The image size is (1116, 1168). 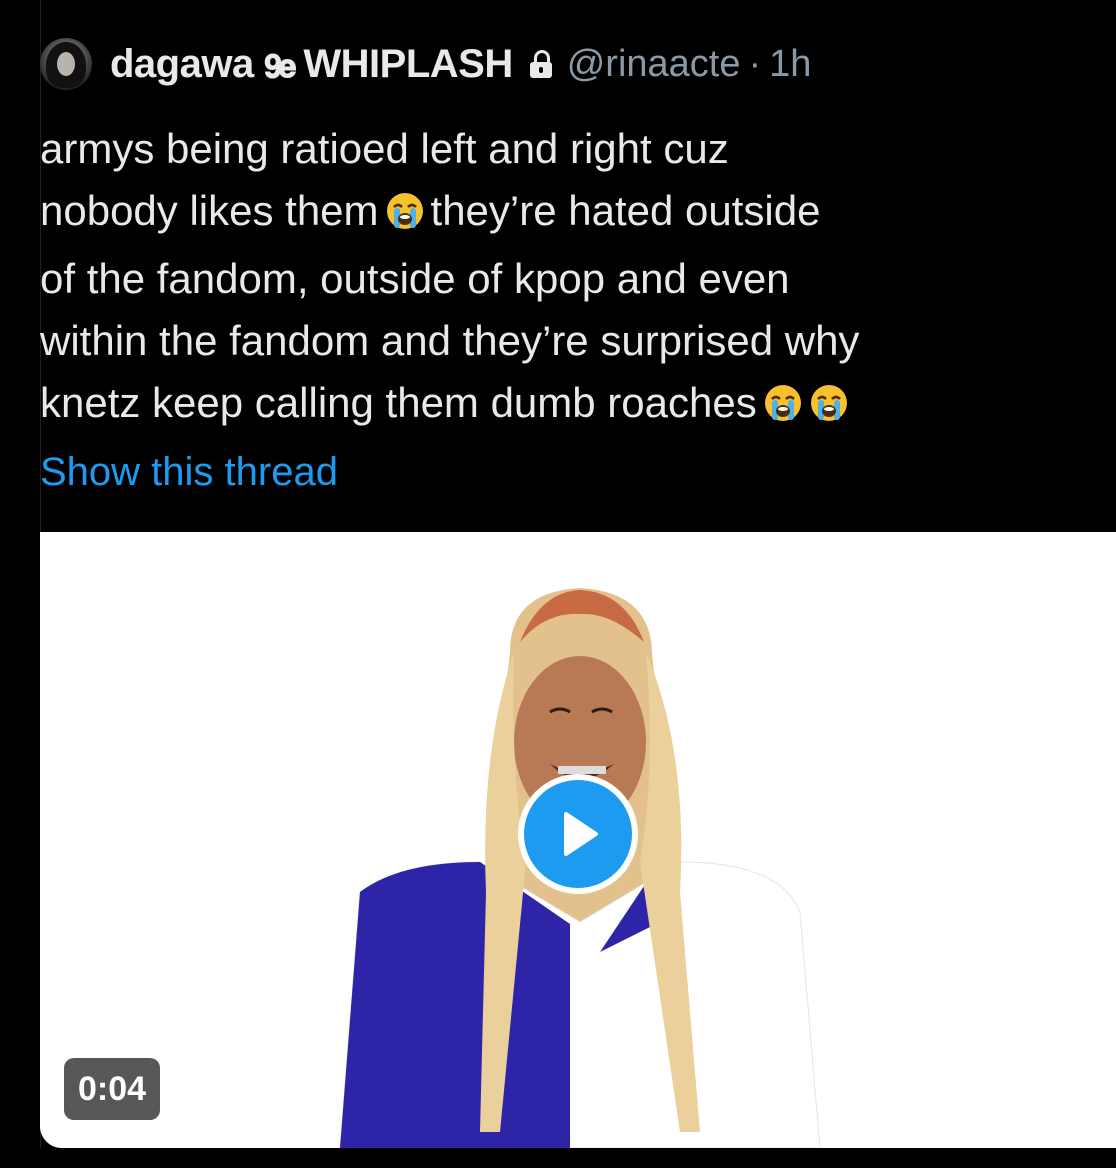 I want to click on heart-emoji-icon: 𝟗𝐞, so click(x=280, y=65).